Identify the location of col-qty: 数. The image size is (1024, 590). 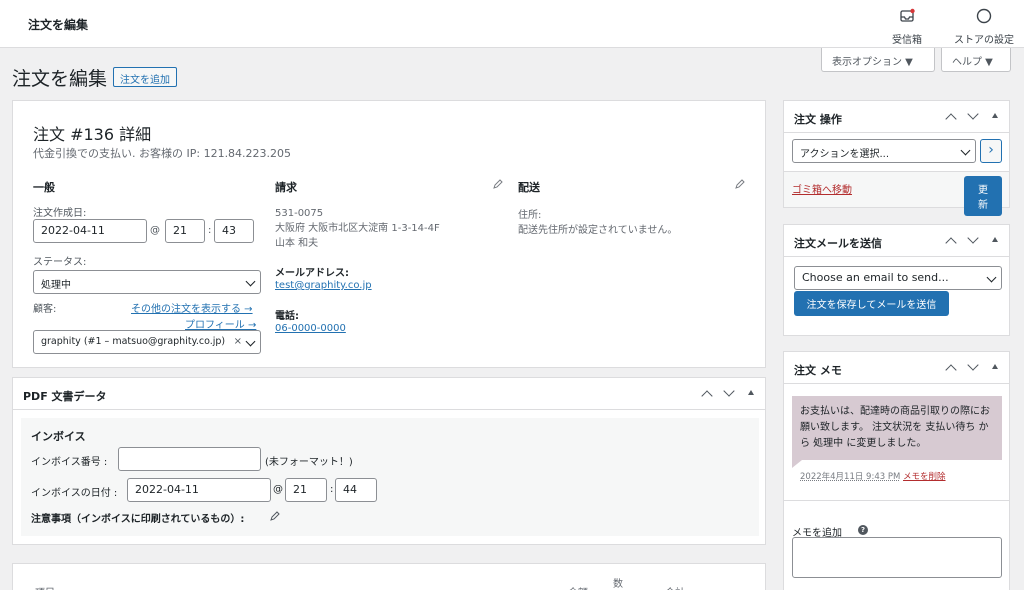
(618, 584).